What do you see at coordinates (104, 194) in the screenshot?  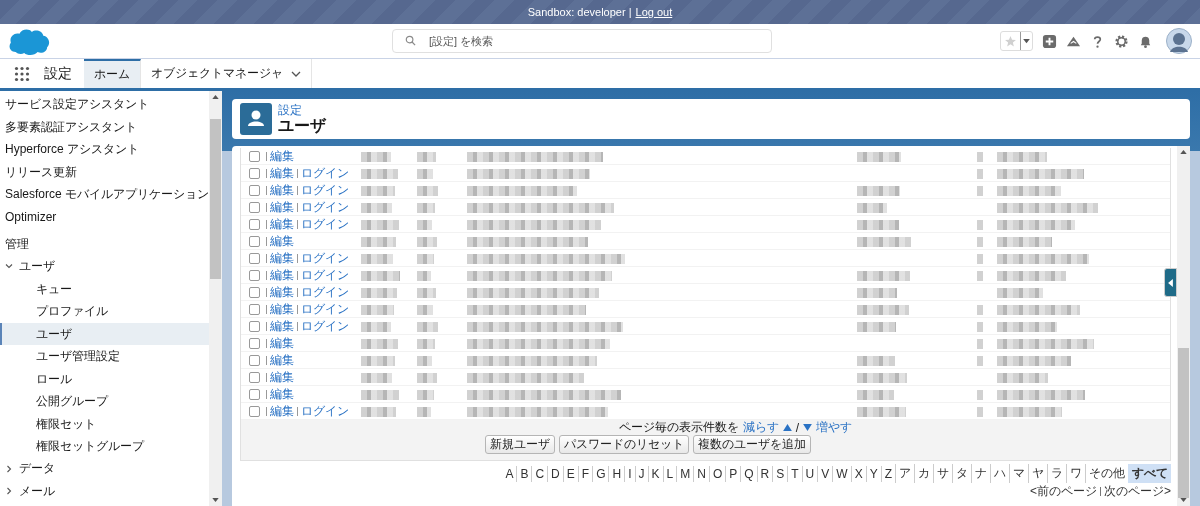 I see `sidebar-item: Salesforce モバイルアプリケーション` at bounding box center [104, 194].